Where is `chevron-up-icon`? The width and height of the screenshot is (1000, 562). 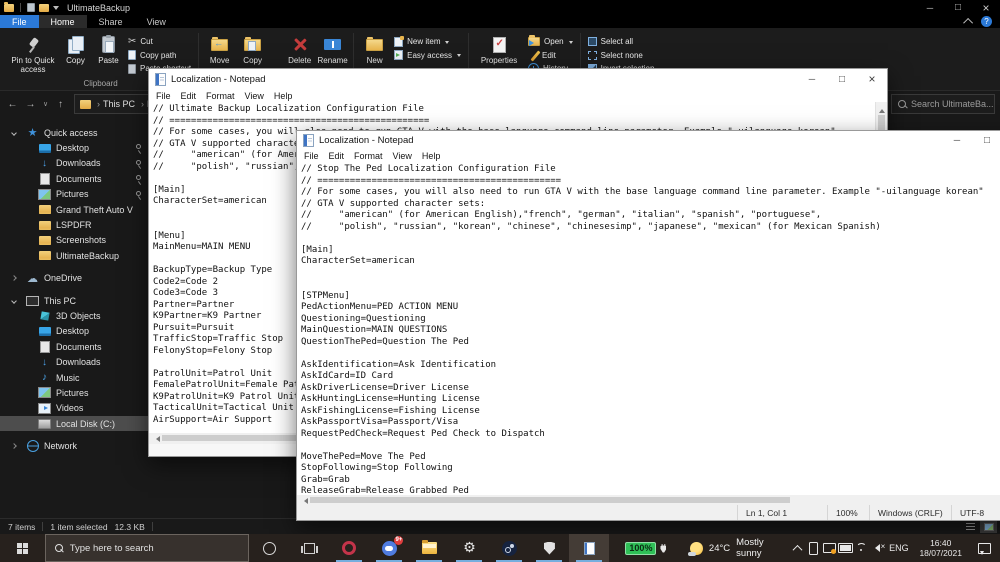 chevron-up-icon is located at coordinates (797, 548).